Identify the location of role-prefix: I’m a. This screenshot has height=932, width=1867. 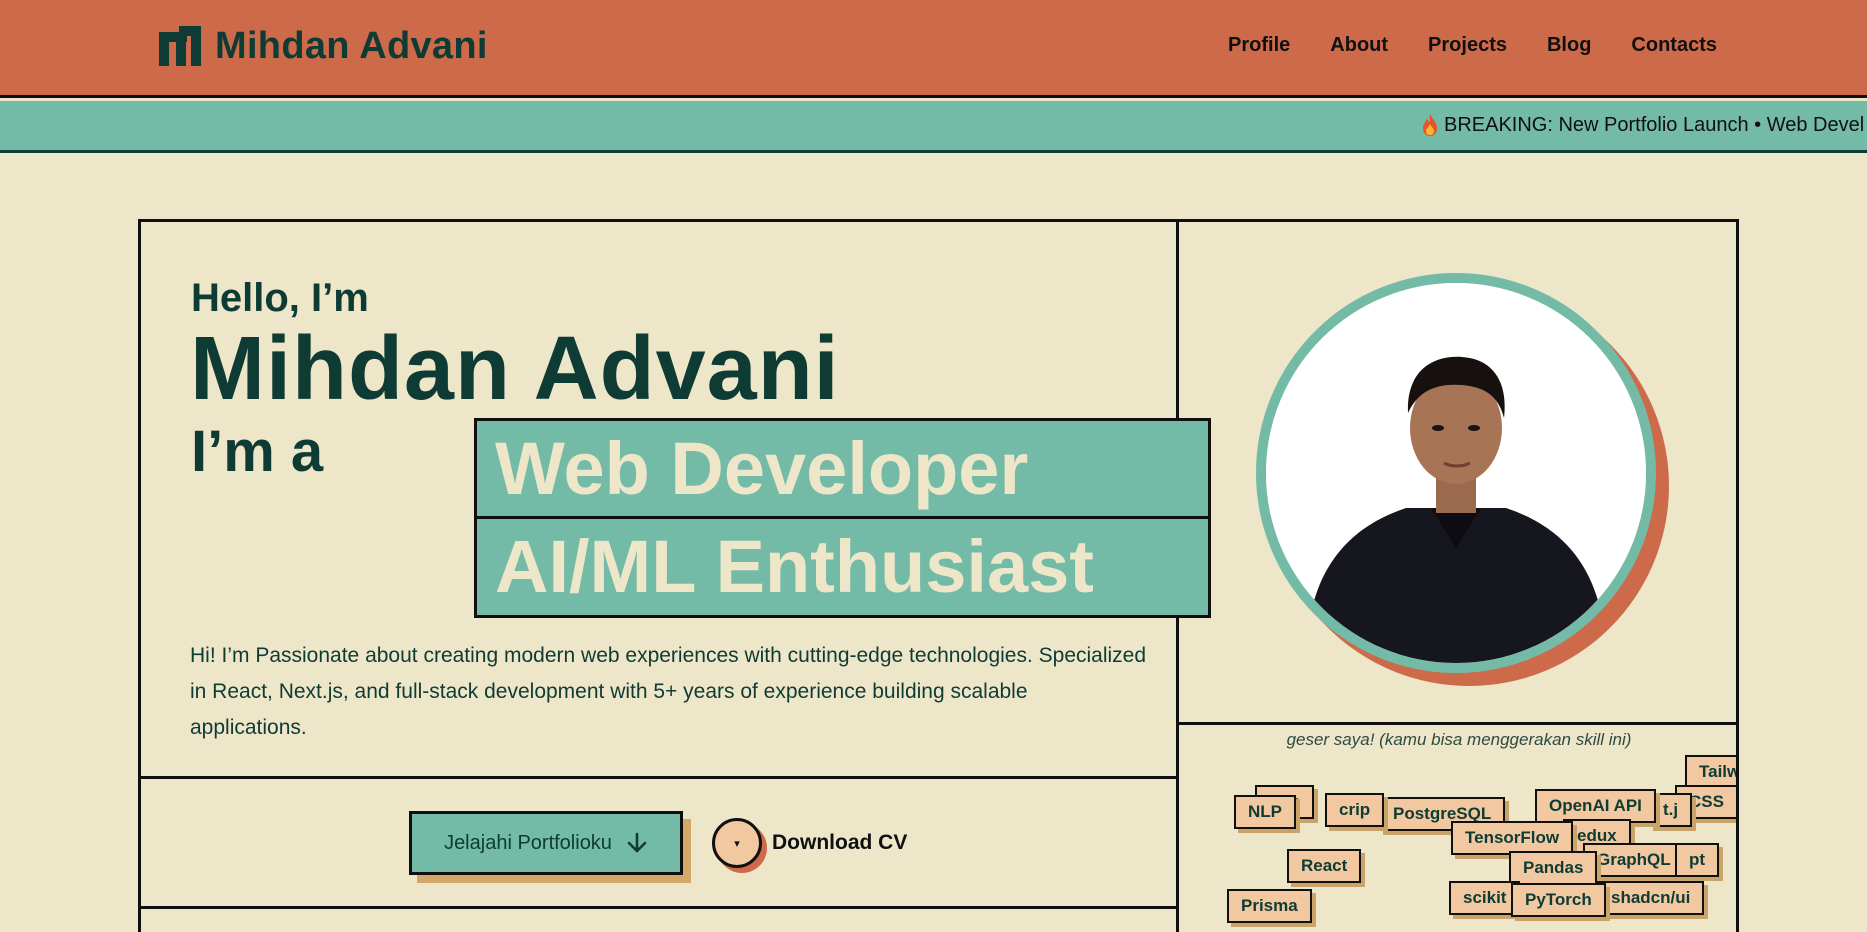
(257, 451).